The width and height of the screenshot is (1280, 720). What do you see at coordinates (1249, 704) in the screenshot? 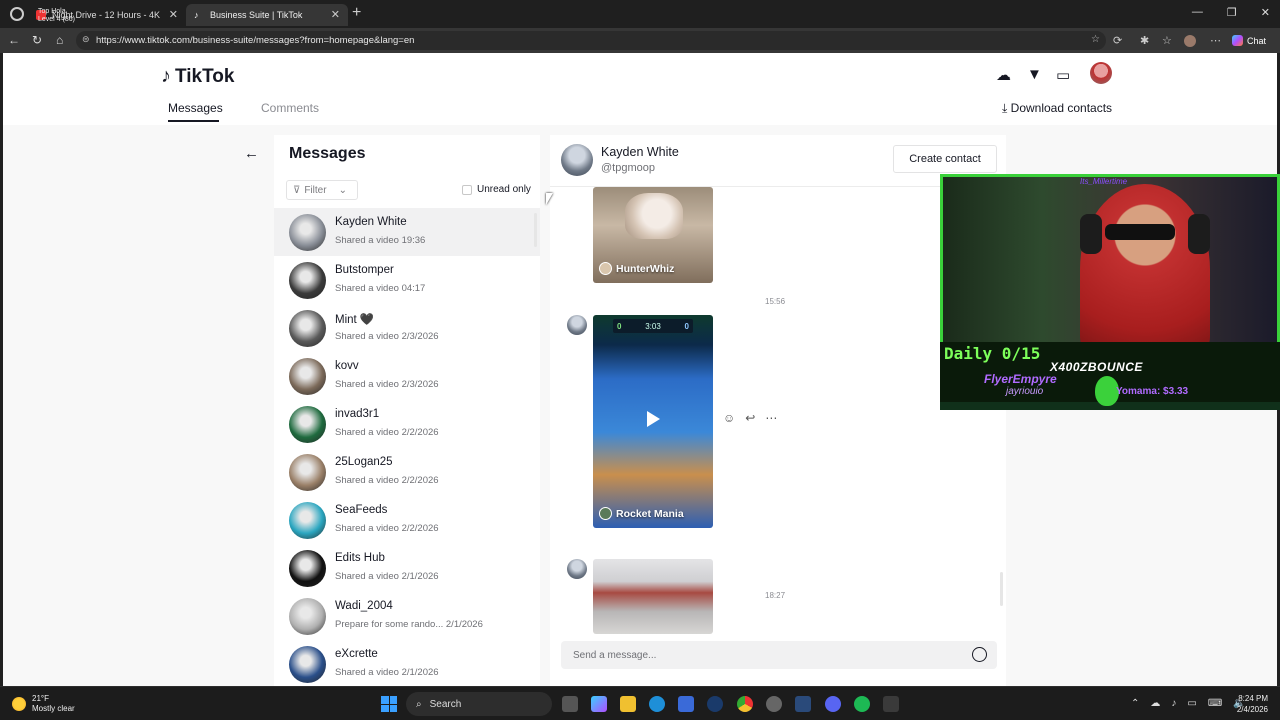
I see `system-clock: 8:24 PM 2/4/2026` at bounding box center [1249, 704].